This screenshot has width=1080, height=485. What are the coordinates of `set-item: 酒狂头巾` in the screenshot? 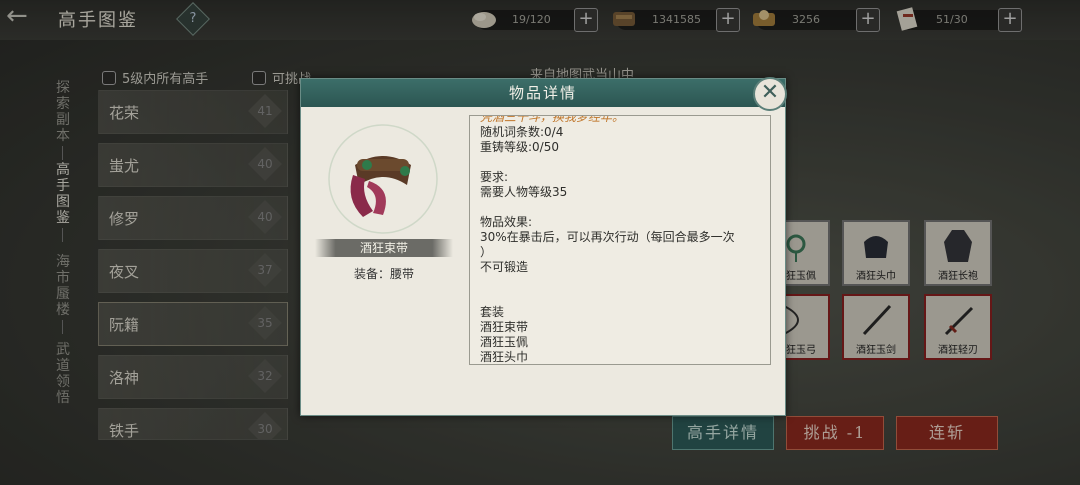 It's located at (504, 357).